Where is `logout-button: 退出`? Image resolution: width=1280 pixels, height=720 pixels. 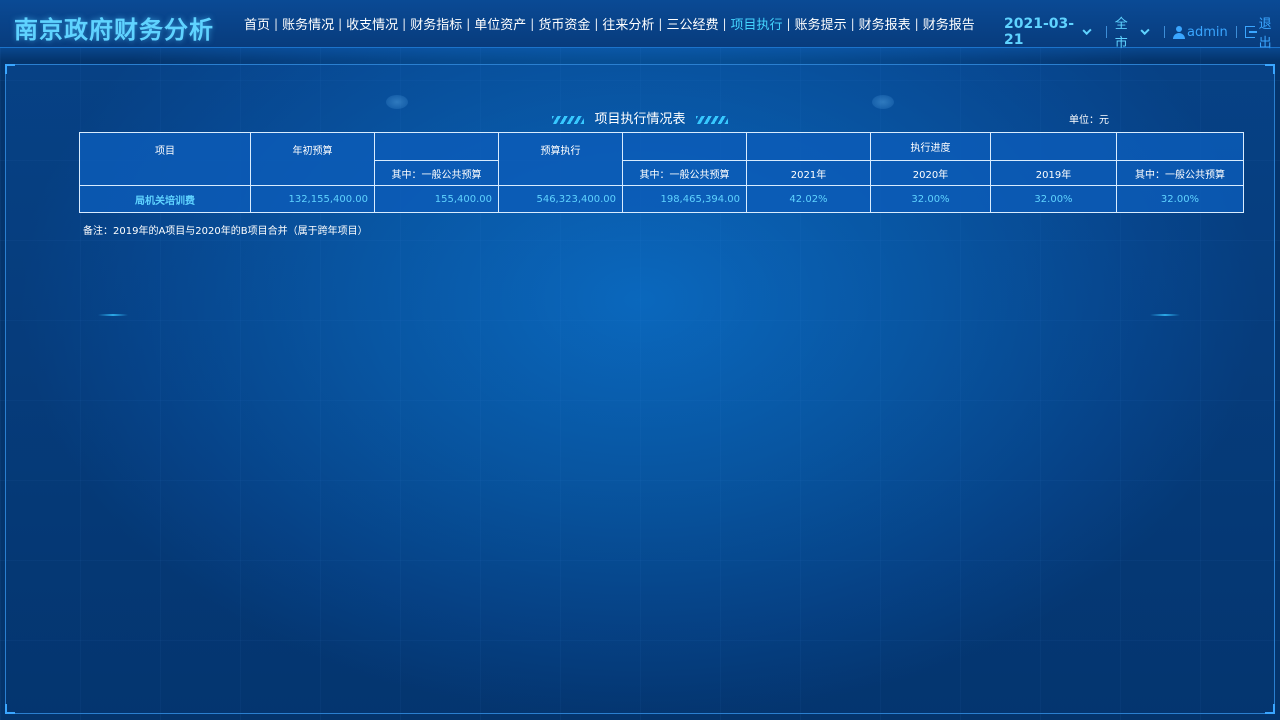 logout-button: 退出 is located at coordinates (1269, 32).